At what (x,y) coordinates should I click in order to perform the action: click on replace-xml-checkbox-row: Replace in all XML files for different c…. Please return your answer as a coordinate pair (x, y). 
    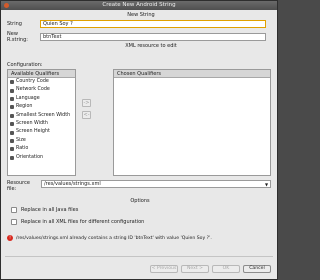
    Looking at the image, I should click on (77, 222).